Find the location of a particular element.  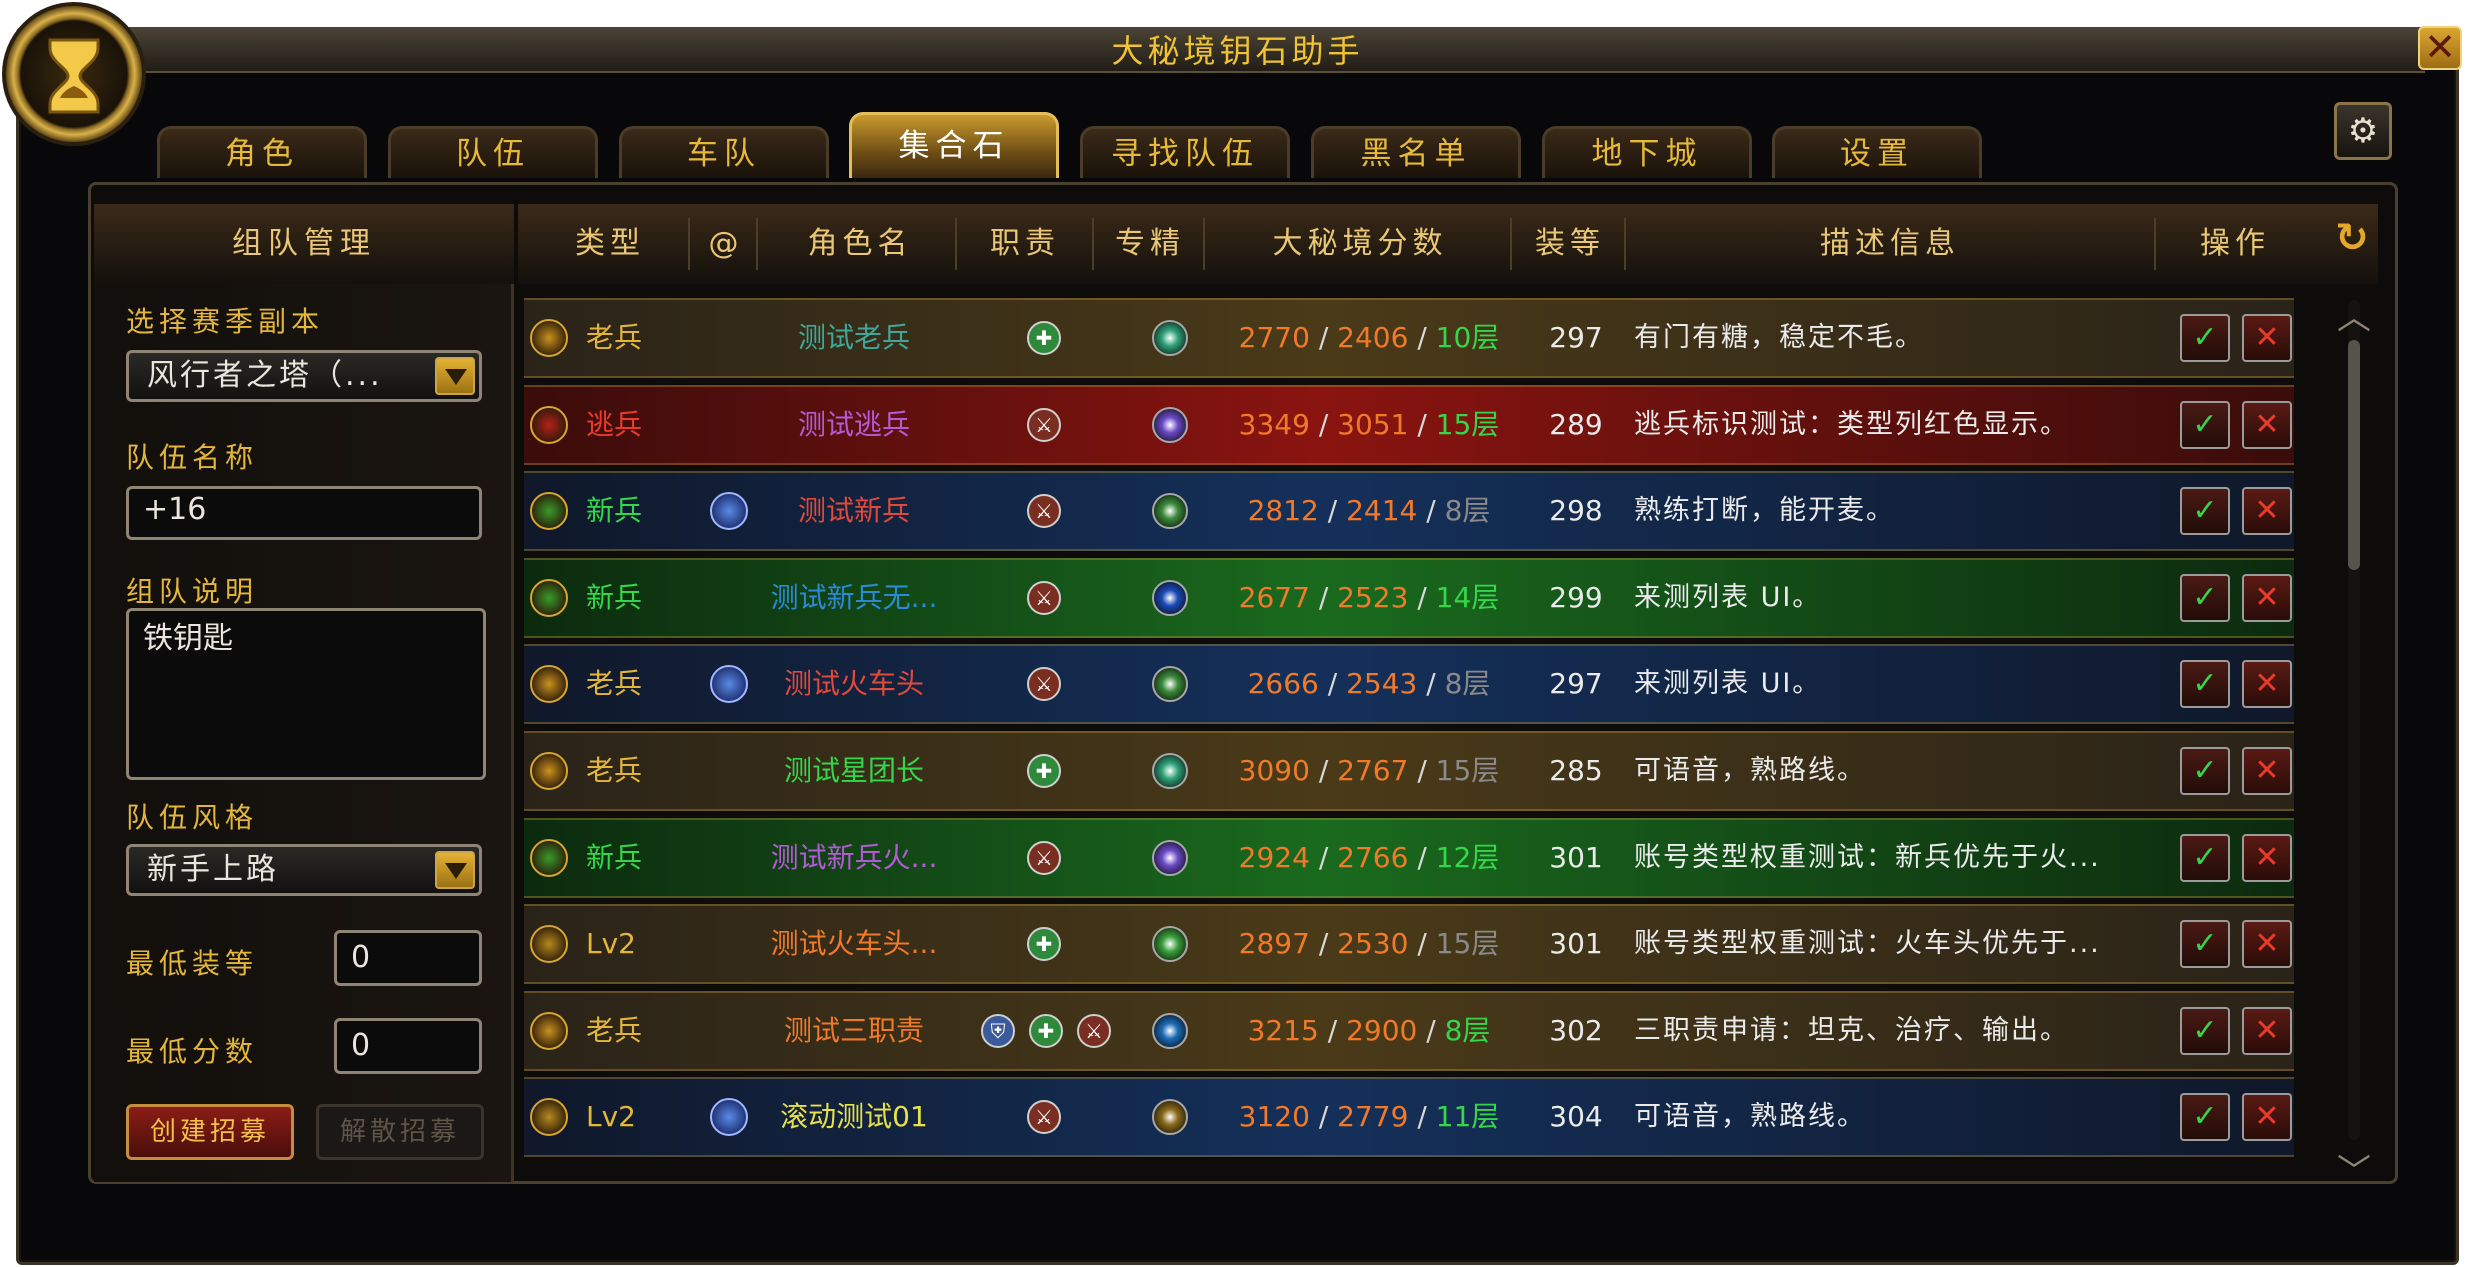

character-name: 测试逃兵 is located at coordinates (854, 425).